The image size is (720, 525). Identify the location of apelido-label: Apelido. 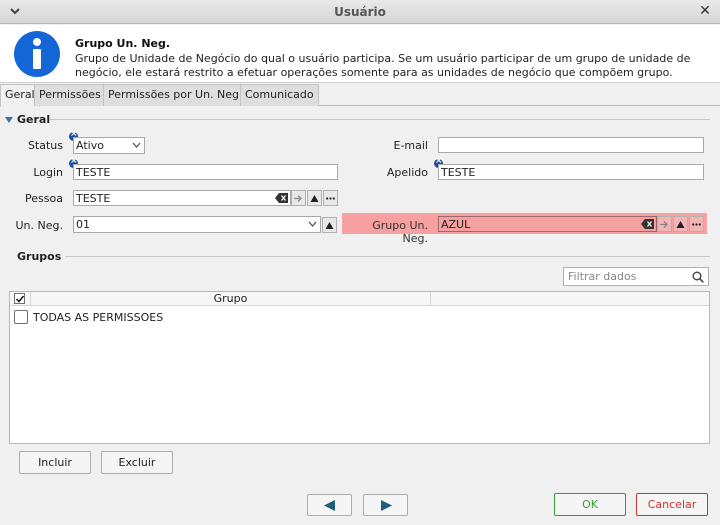
(407, 172).